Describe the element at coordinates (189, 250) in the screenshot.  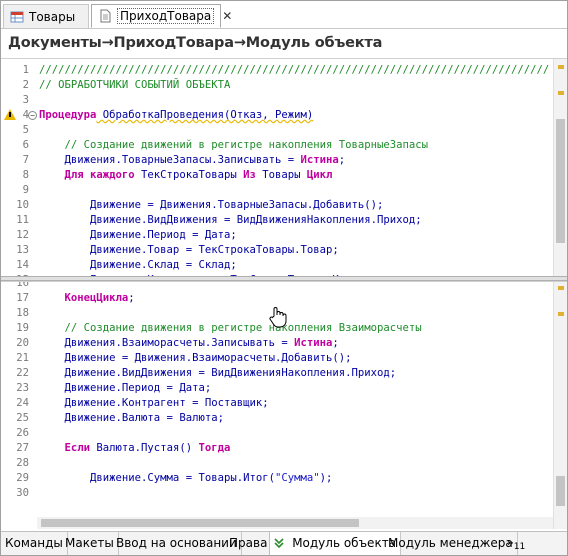
I see `code-text: Движение.Товар = ТекСтрокаТовары.Товар;` at that location.